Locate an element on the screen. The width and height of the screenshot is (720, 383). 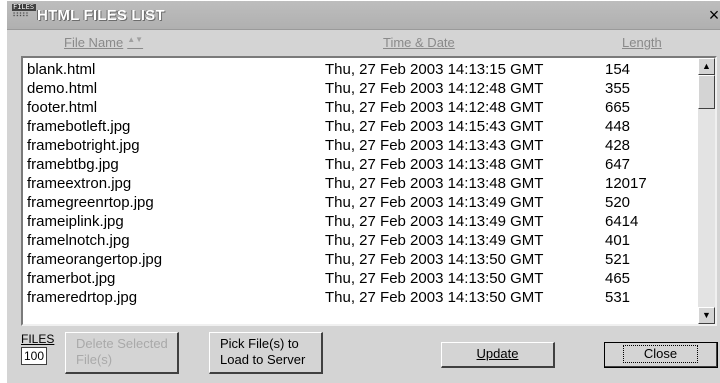
window-title: HTML FILES LIST is located at coordinates (101, 15).